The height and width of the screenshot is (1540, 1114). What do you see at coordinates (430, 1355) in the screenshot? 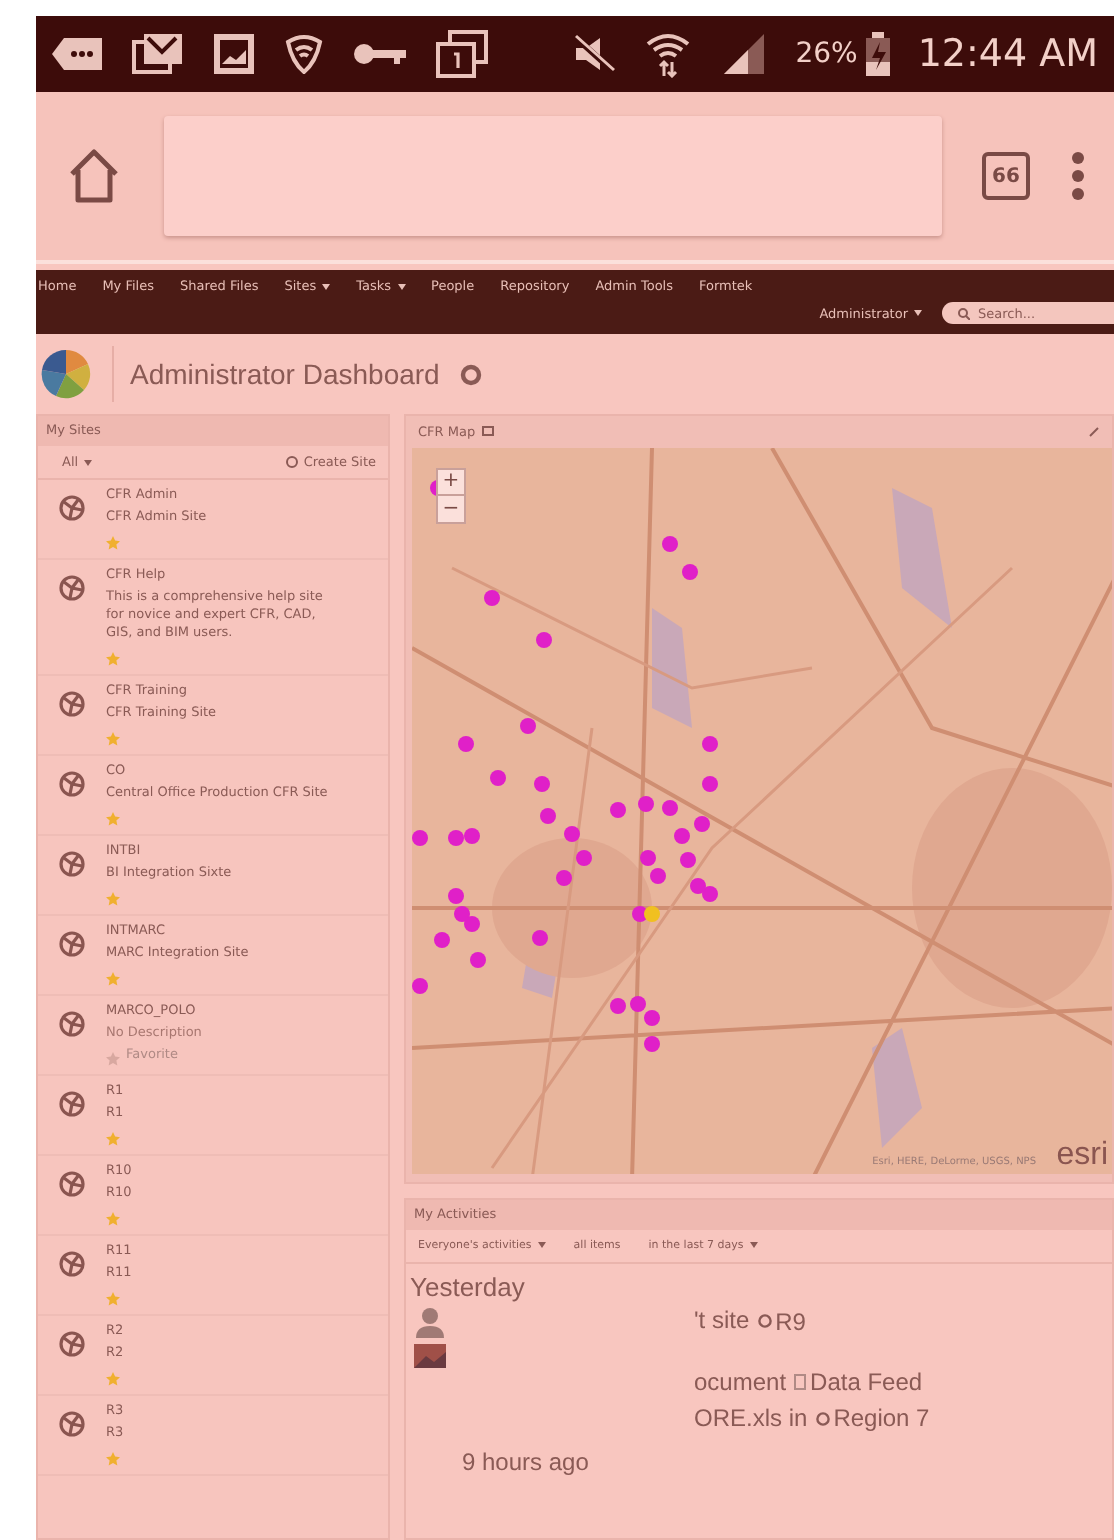
I see `thumbnail-icon` at bounding box center [430, 1355].